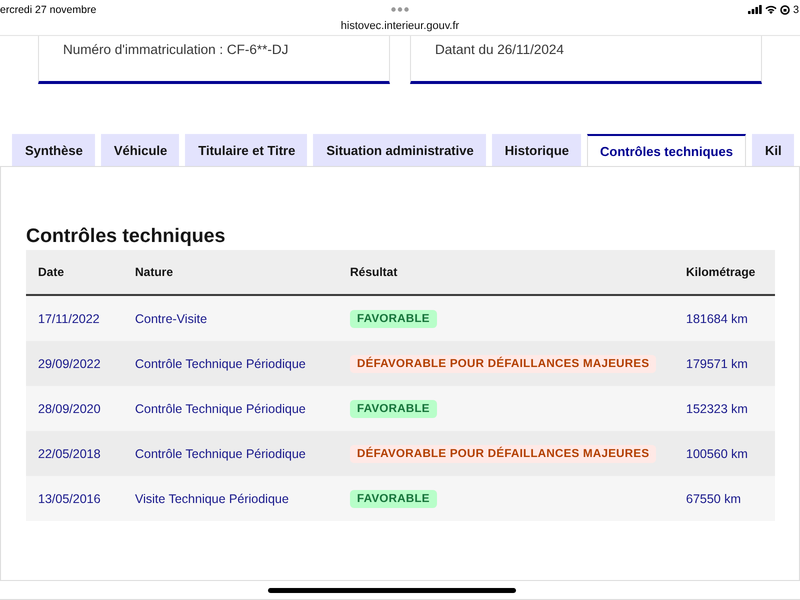 This screenshot has width=800, height=600. I want to click on tab: Historique, so click(537, 150).